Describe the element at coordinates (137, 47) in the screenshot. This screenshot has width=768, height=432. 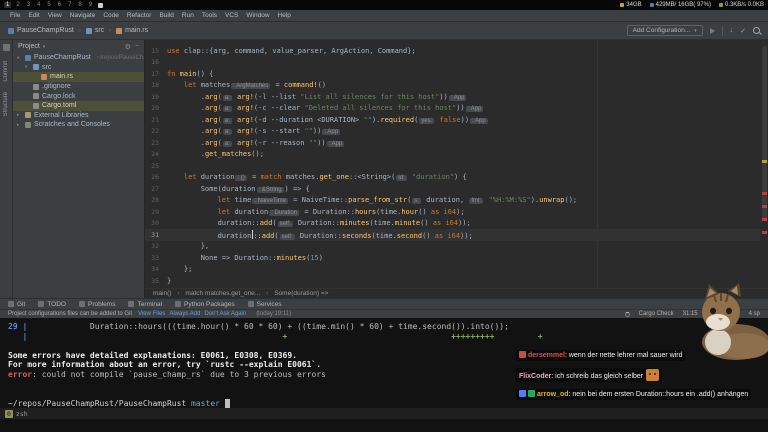
I see `collapse-all-icon: −` at that location.